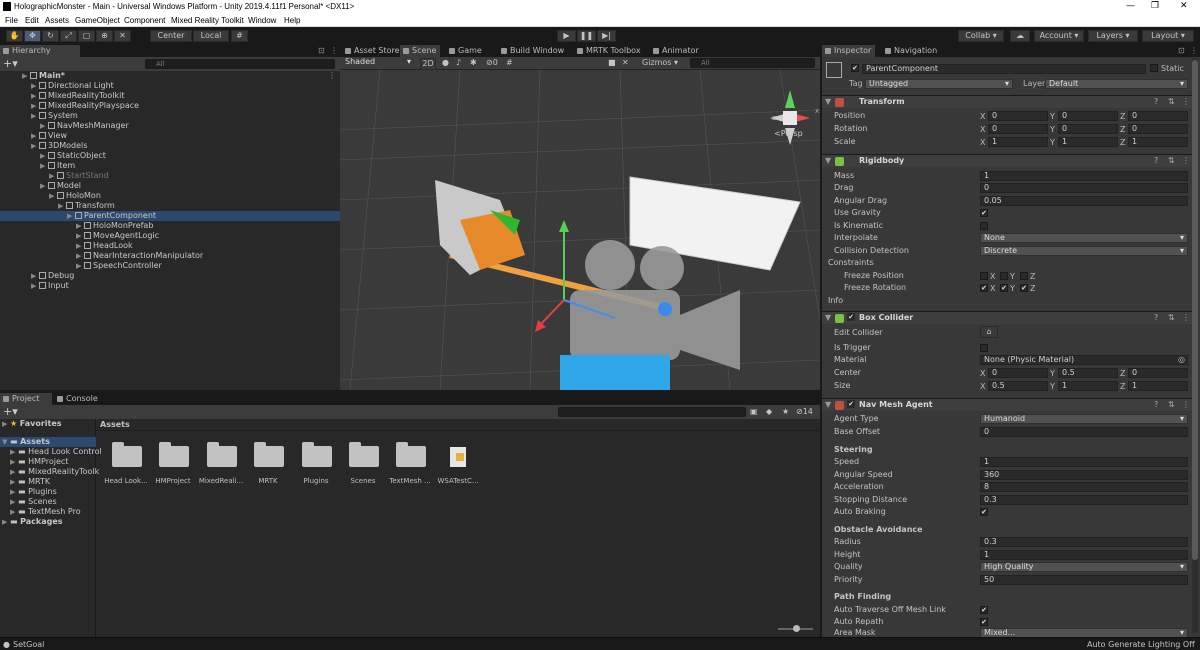  Describe the element at coordinates (32, 424) in the screenshot. I see `favorites-item: ▶ ★ Favorites` at that location.